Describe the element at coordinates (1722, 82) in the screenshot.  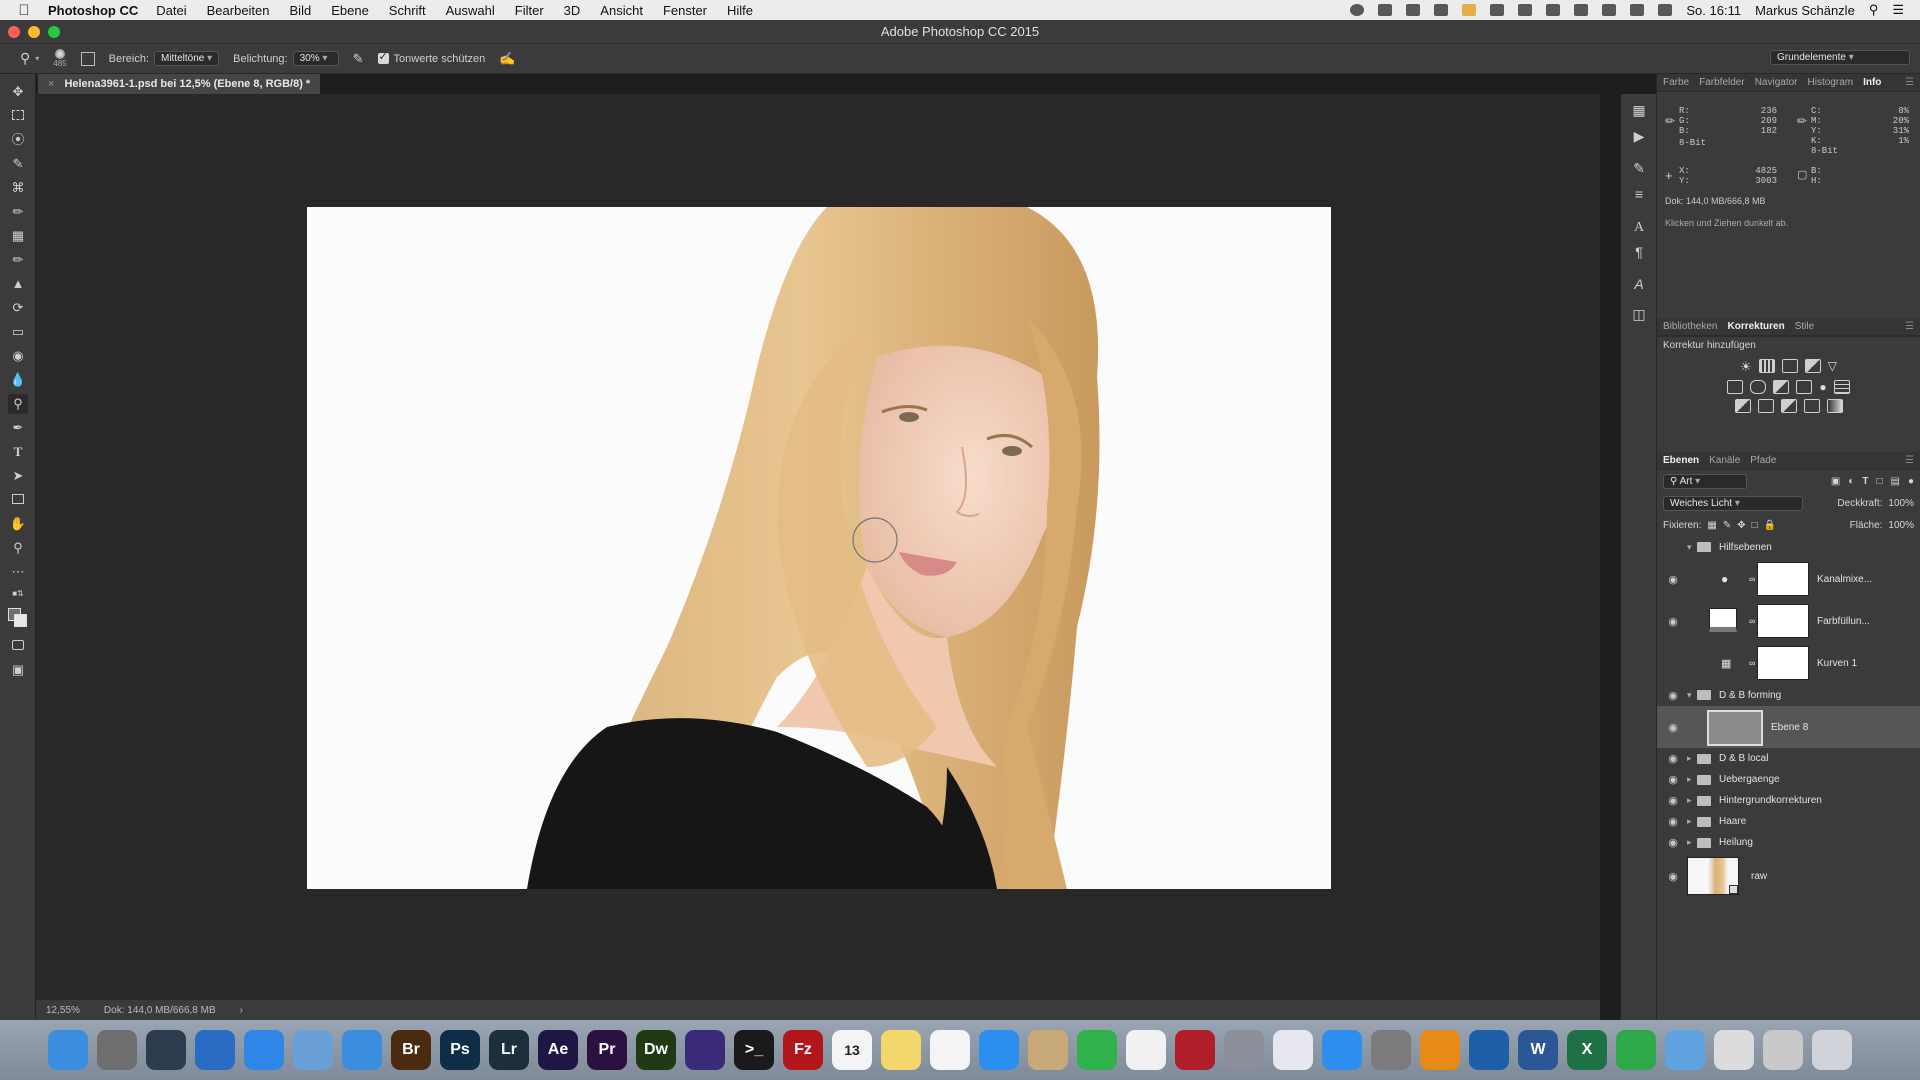
I see `tab-farbfelder: Farbfelder` at that location.